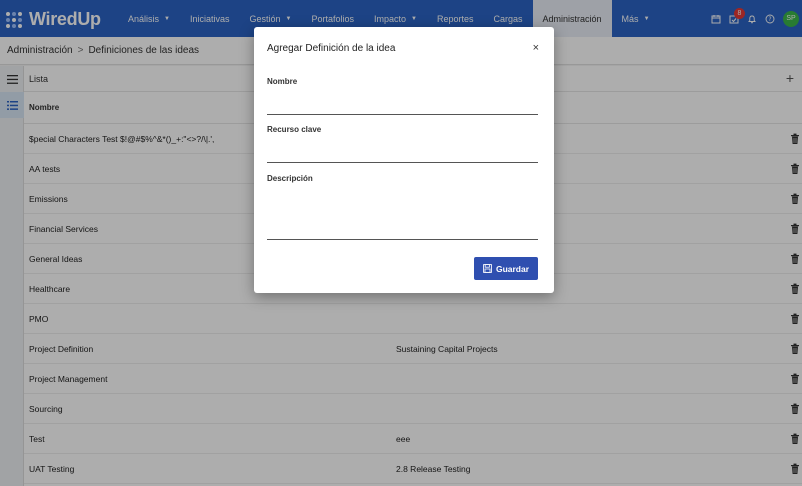 The height and width of the screenshot is (486, 802). Describe the element at coordinates (536, 48) in the screenshot. I see `close-icon: ×` at that location.